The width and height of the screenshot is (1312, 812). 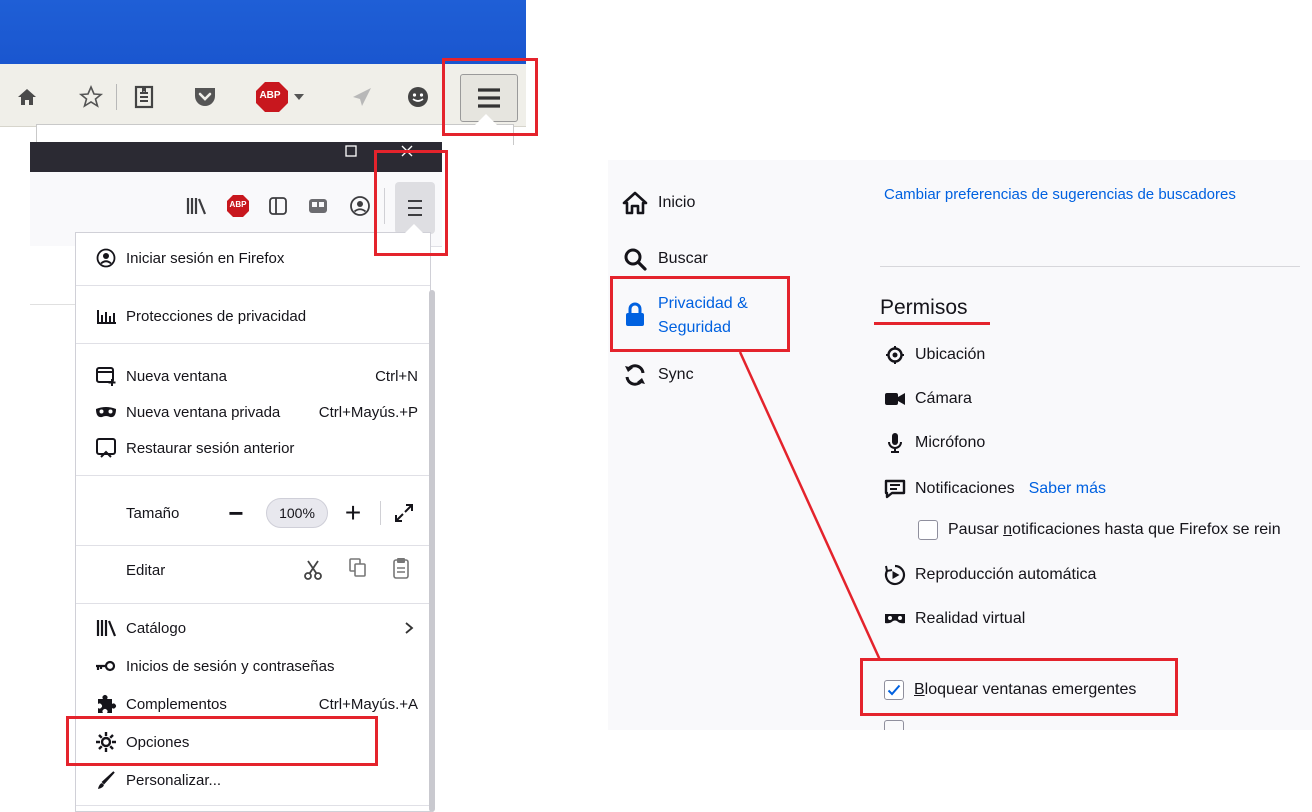 What do you see at coordinates (216, 316) in the screenshot?
I see `menu-item-label: Protecciones de privacidad` at bounding box center [216, 316].